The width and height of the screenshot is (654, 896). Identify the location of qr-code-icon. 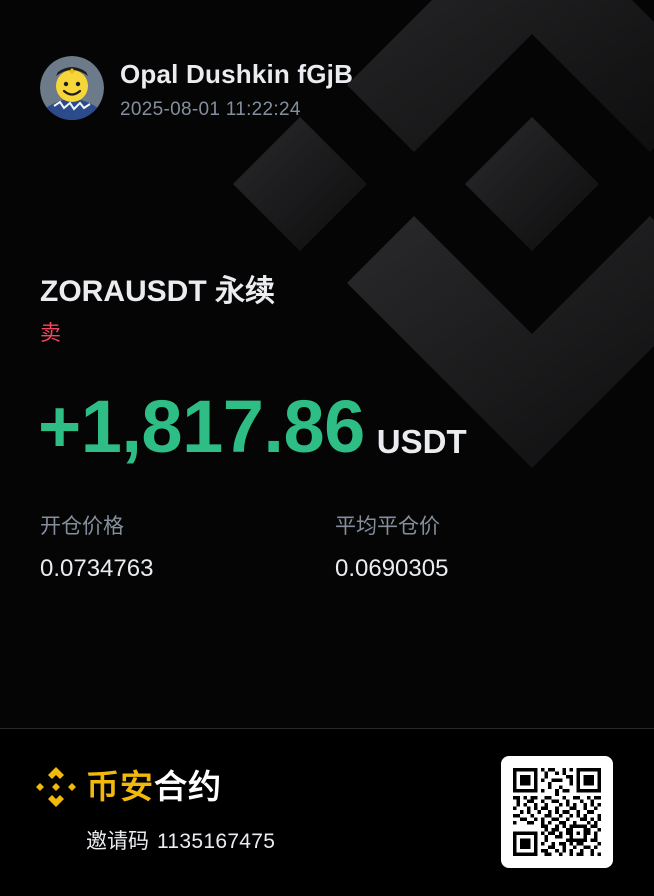
(557, 812).